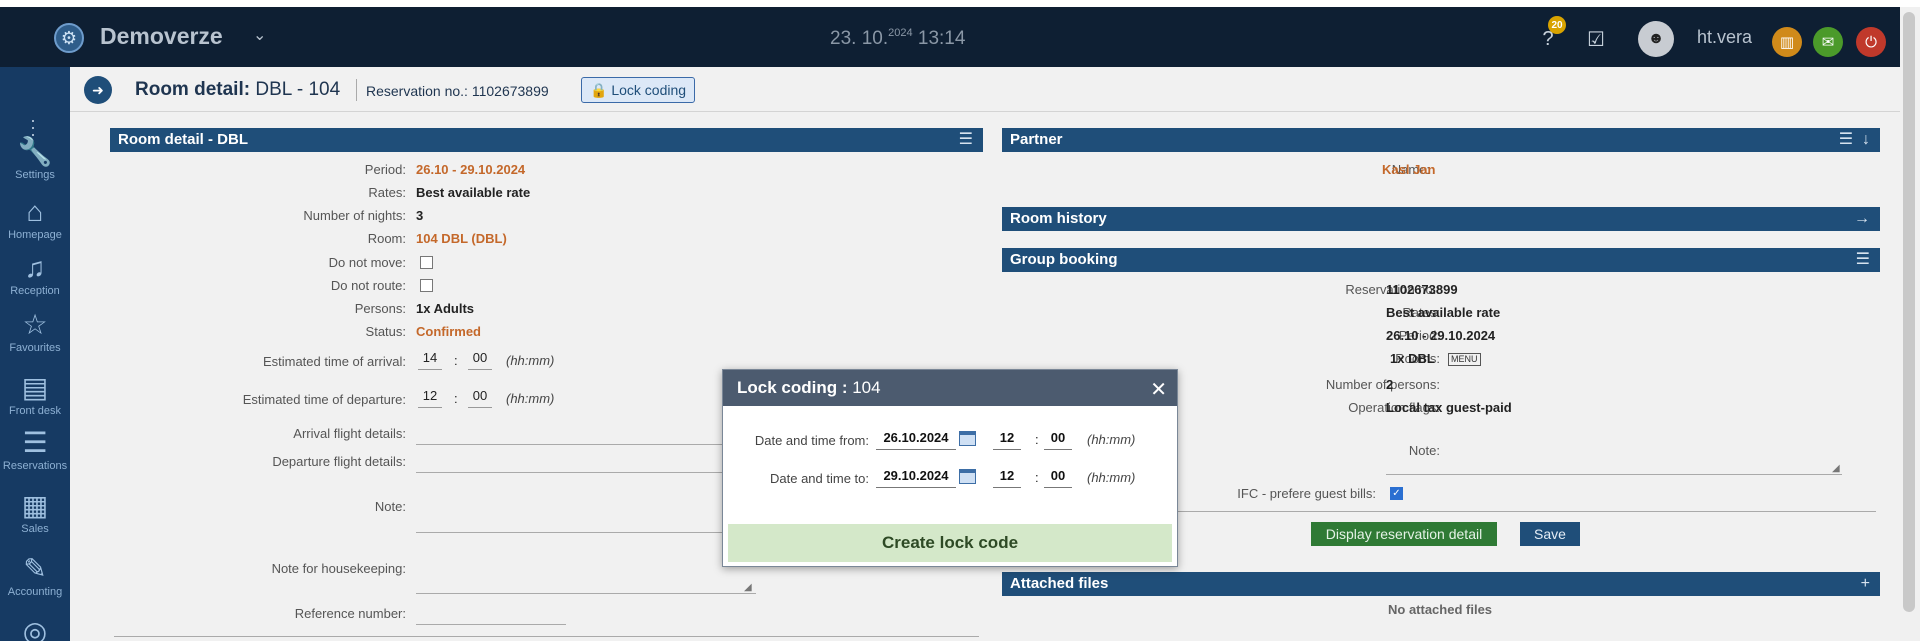  I want to click on note-textarea, so click(571, 532).